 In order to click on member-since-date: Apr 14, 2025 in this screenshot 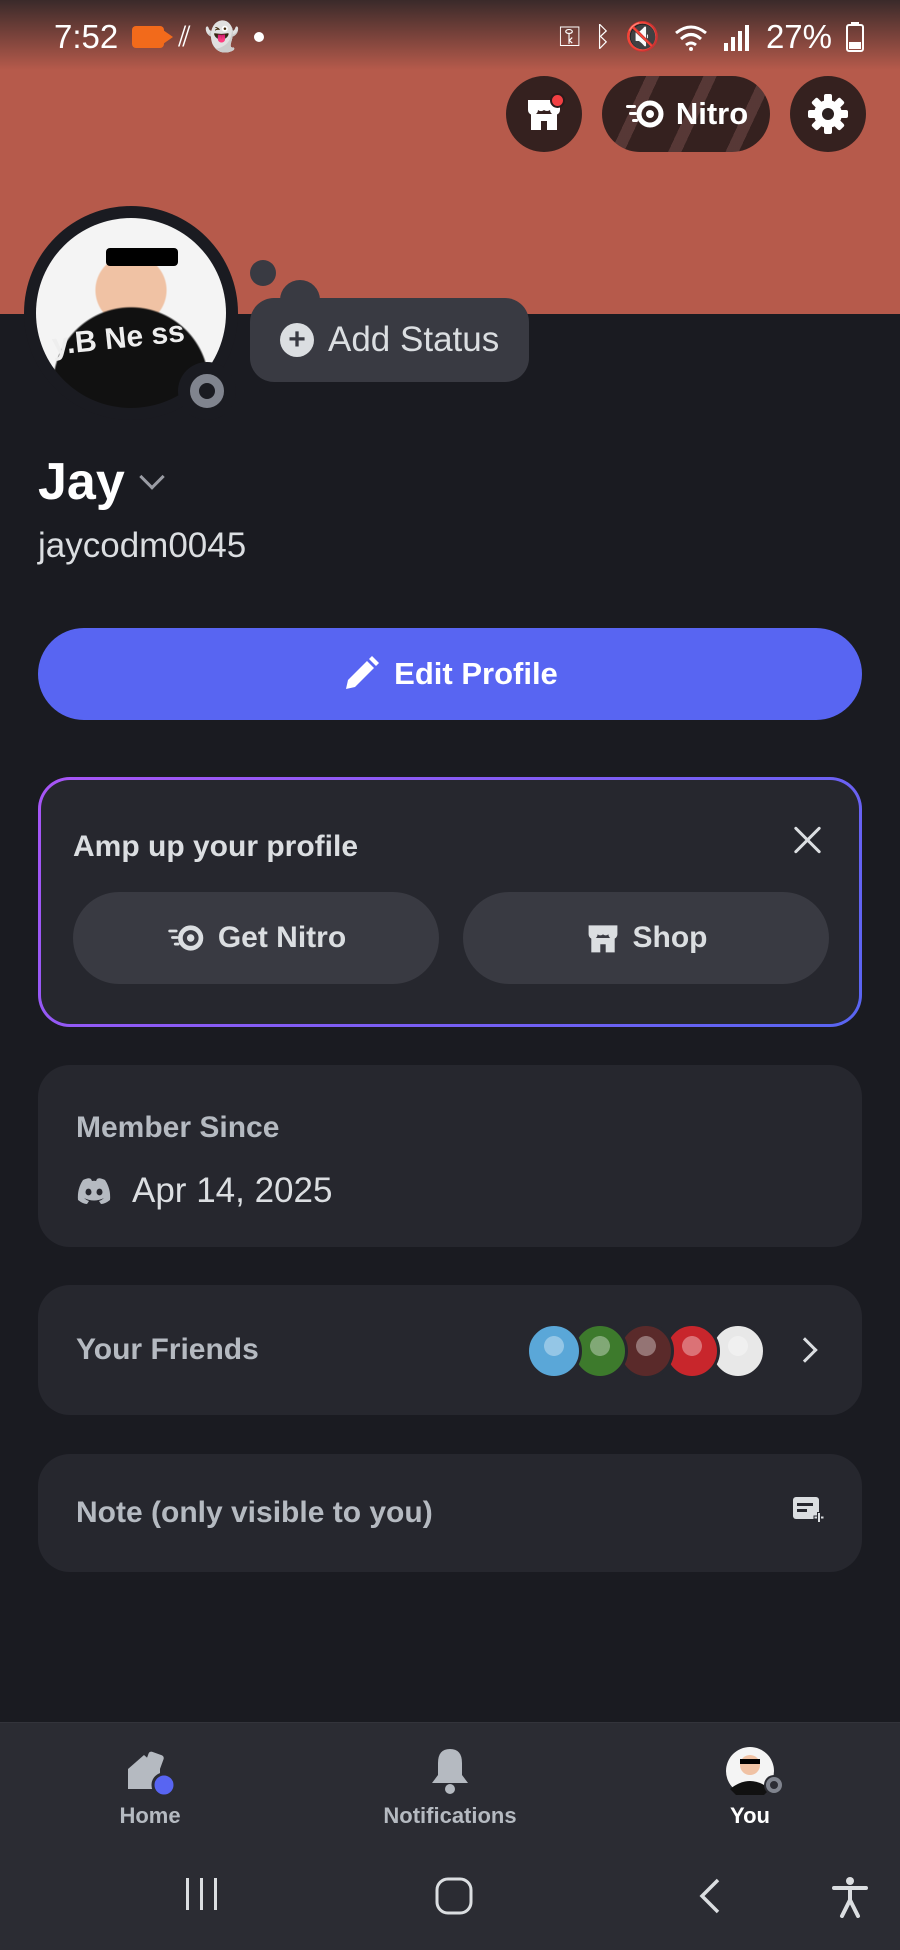, I will do `click(232, 1190)`.